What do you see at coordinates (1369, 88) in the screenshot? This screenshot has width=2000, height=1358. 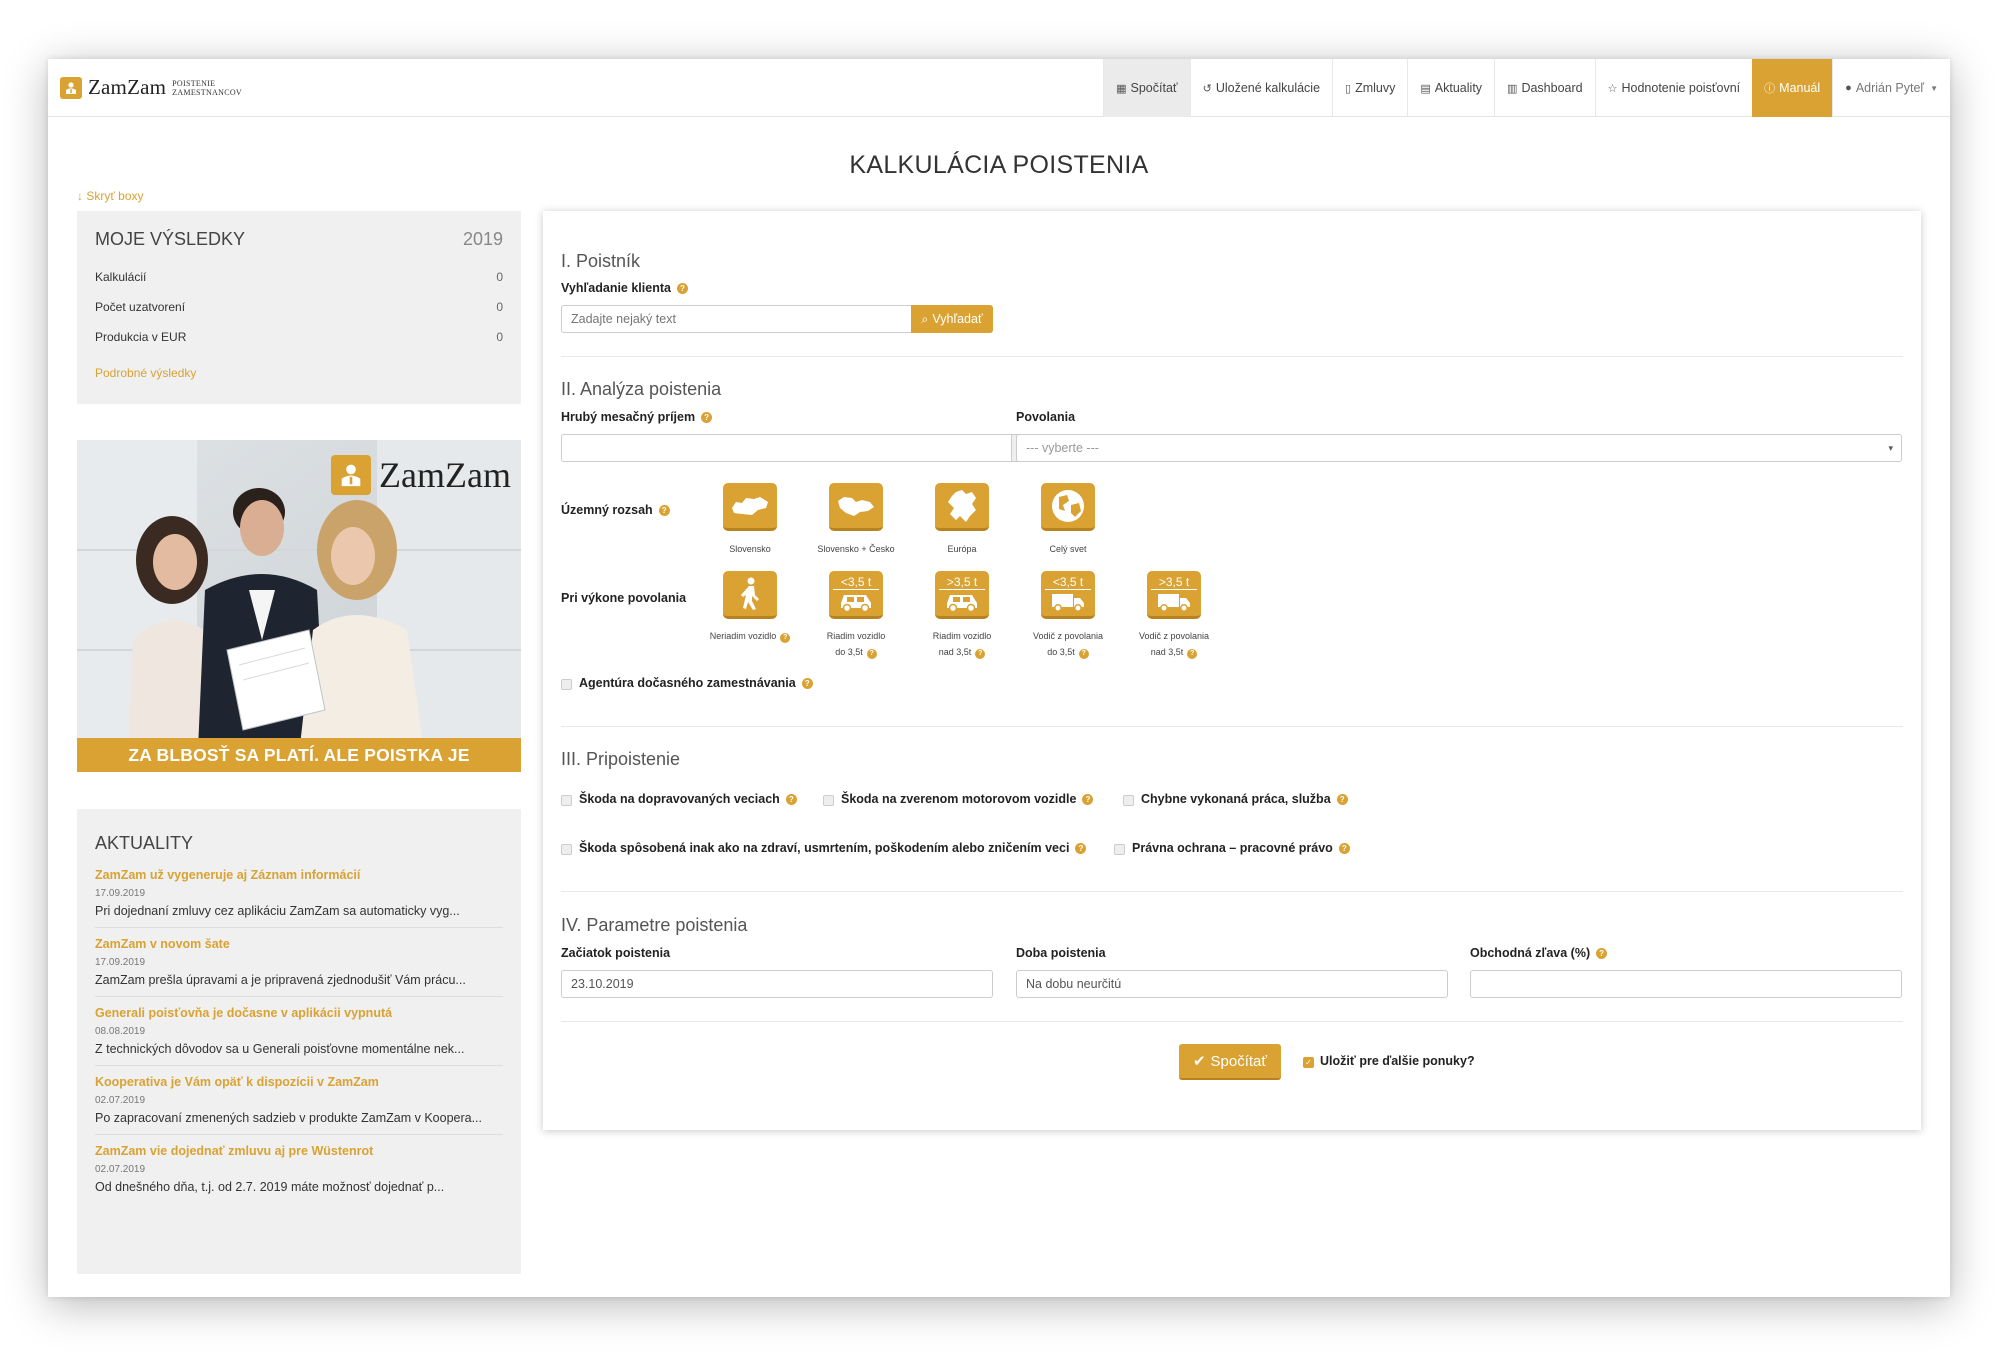 I see `nav-contracts: ▯ Zmluvy` at bounding box center [1369, 88].